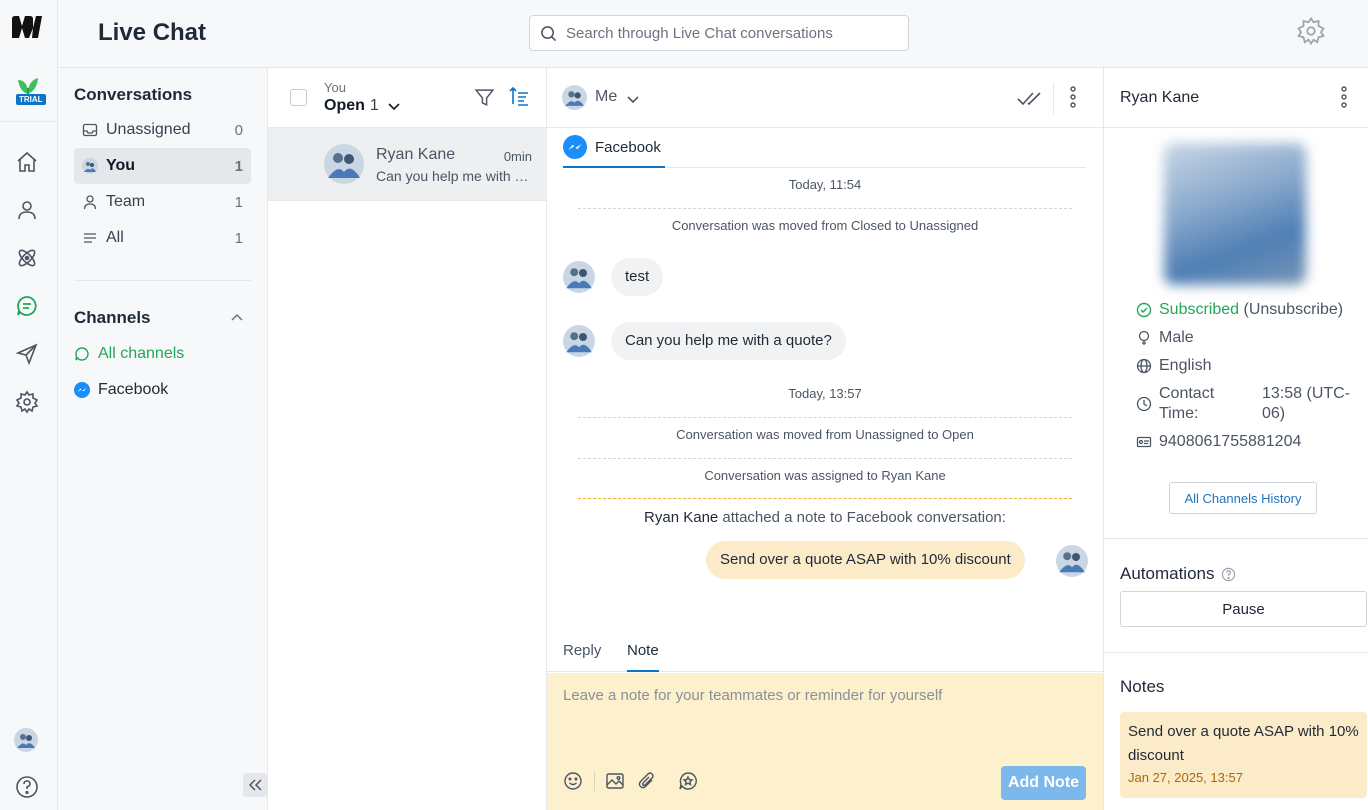 This screenshot has width=1368, height=810. What do you see at coordinates (731, 33) in the screenshot?
I see `search-input` at bounding box center [731, 33].